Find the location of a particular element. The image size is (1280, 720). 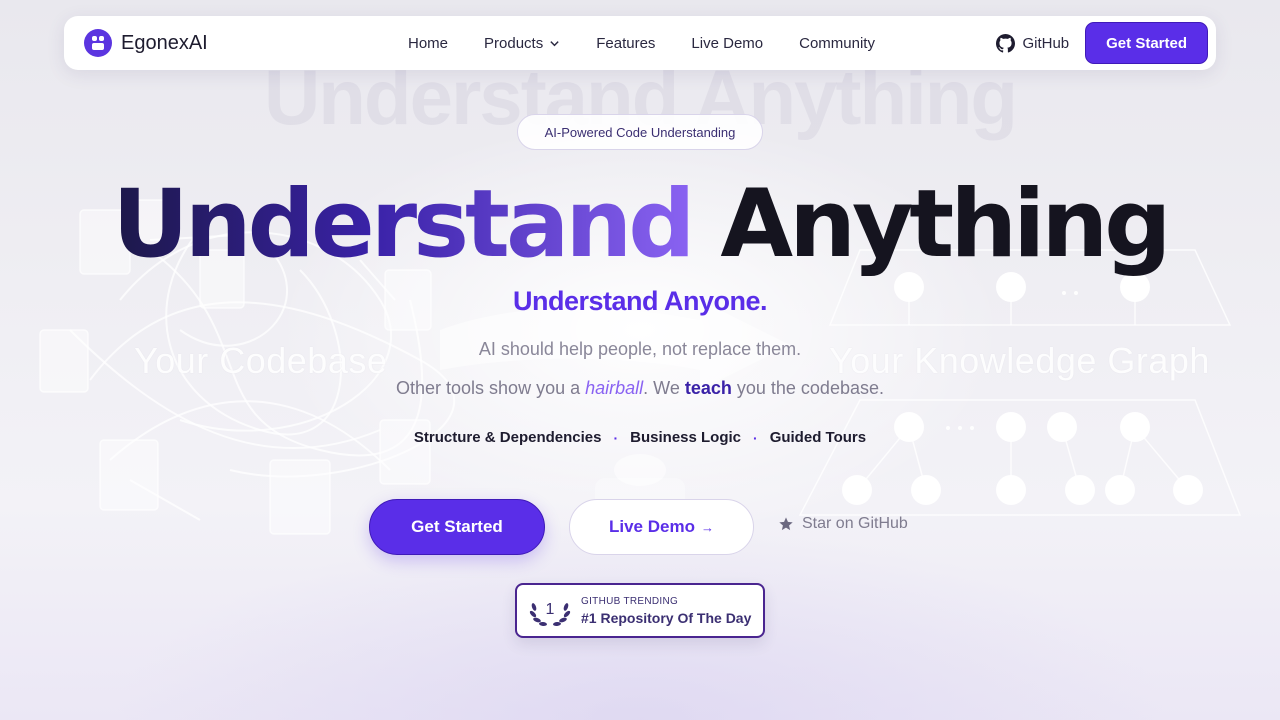

star-on-github-link: Star on GitHub is located at coordinates (843, 524).